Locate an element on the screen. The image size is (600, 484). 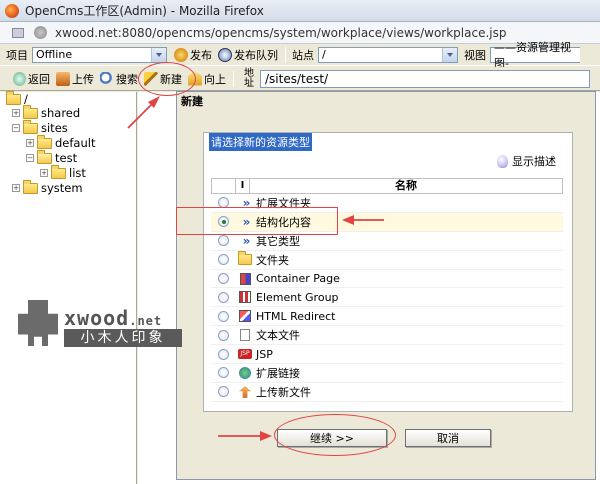
page-icon is located at coordinates (18, 32).